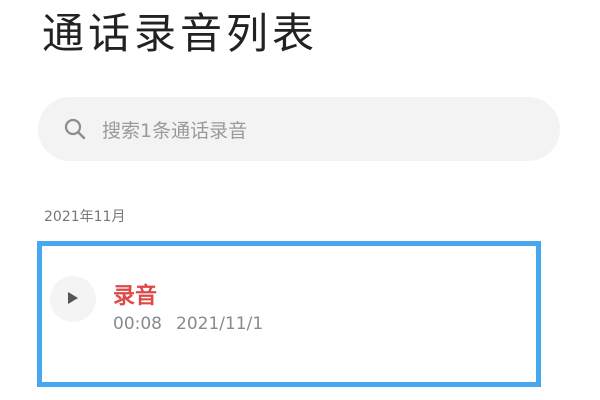  I want to click on page-title: 通话录音列表, so click(180, 33).